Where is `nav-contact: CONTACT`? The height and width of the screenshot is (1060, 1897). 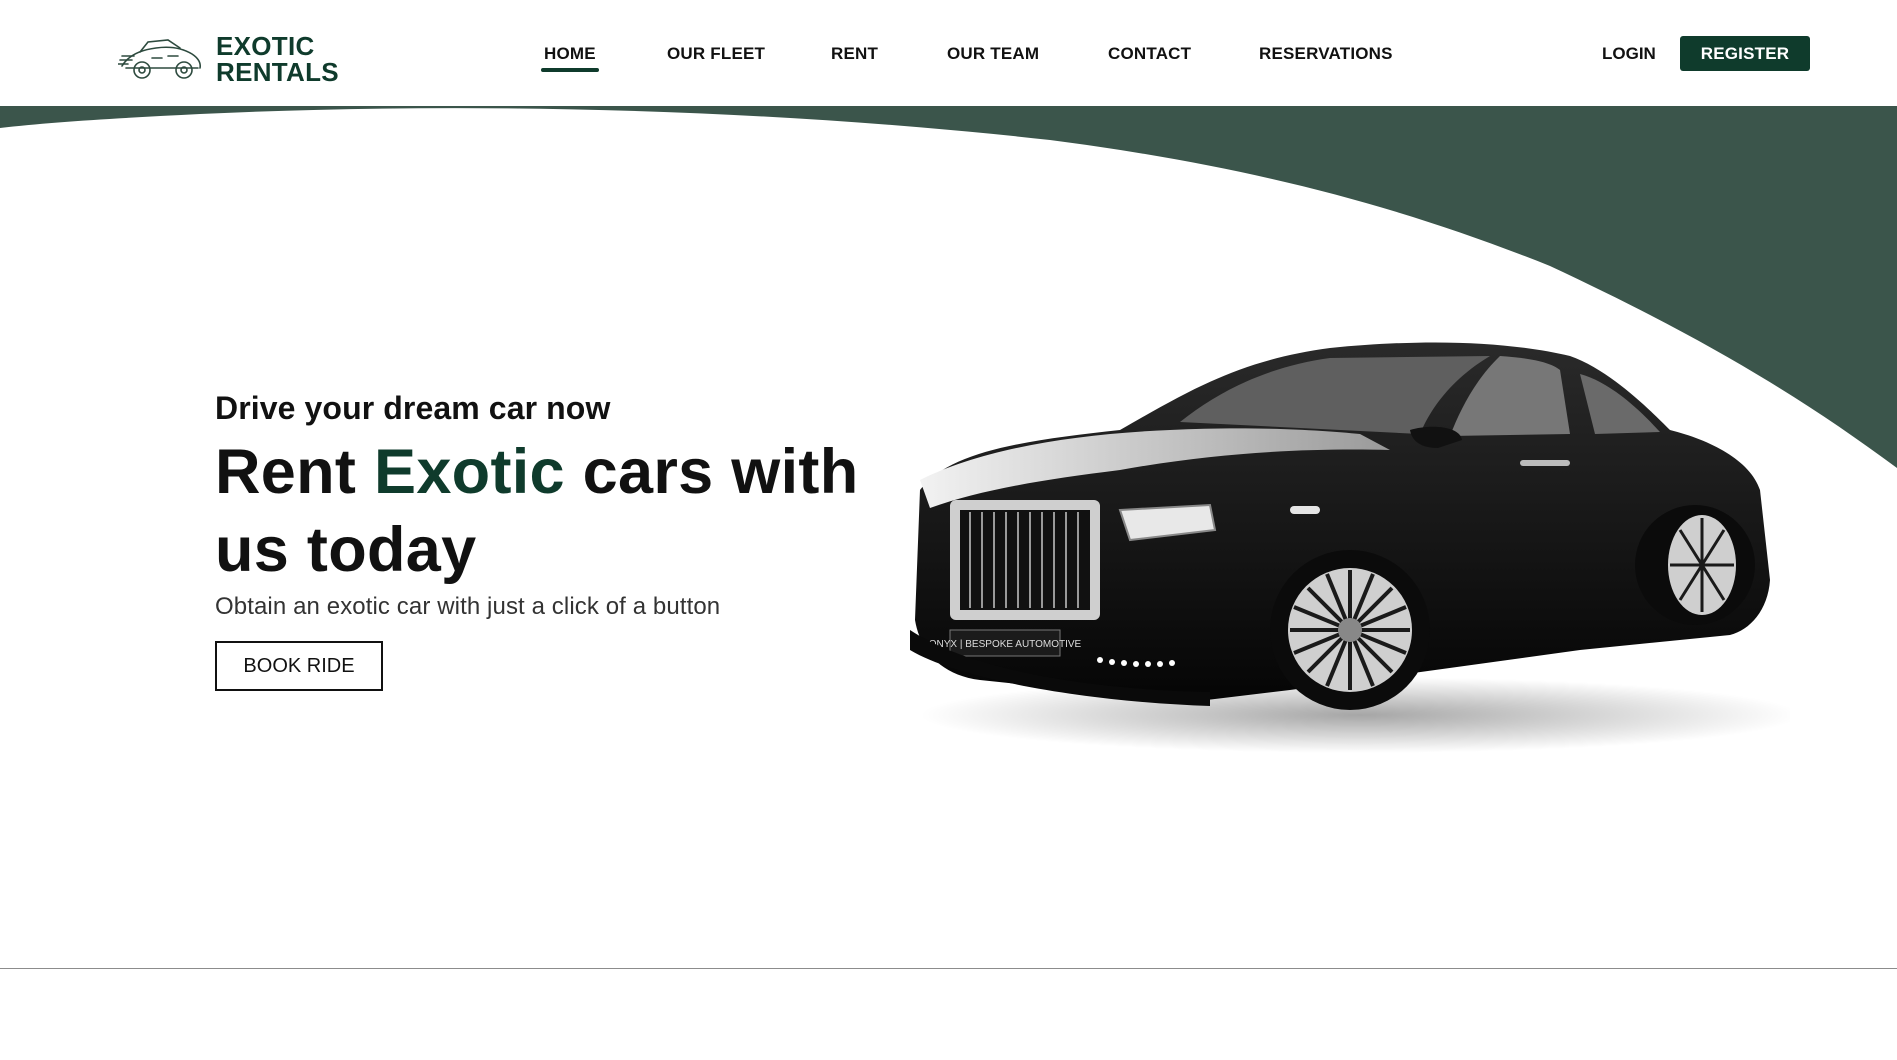
nav-contact: CONTACT is located at coordinates (1149, 54).